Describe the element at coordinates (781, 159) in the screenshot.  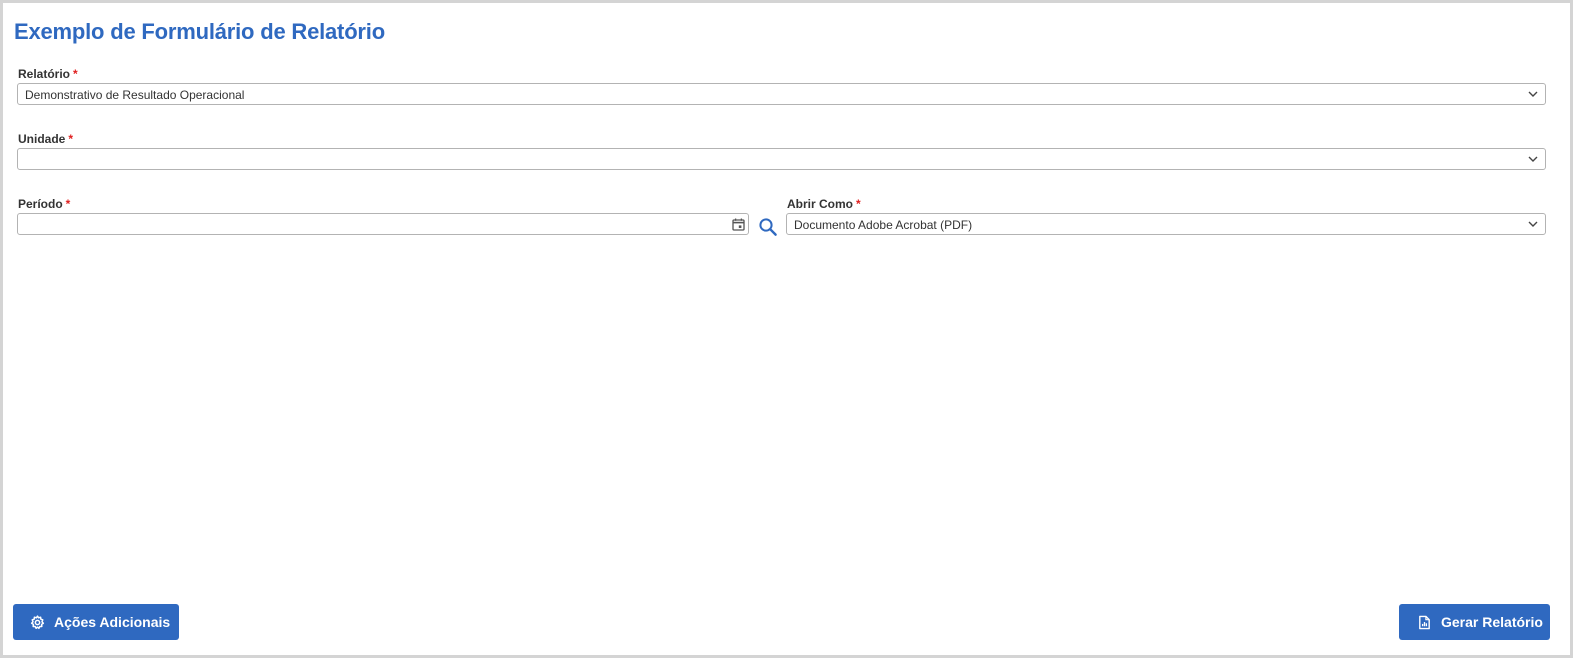
I see `unidade-select` at that location.